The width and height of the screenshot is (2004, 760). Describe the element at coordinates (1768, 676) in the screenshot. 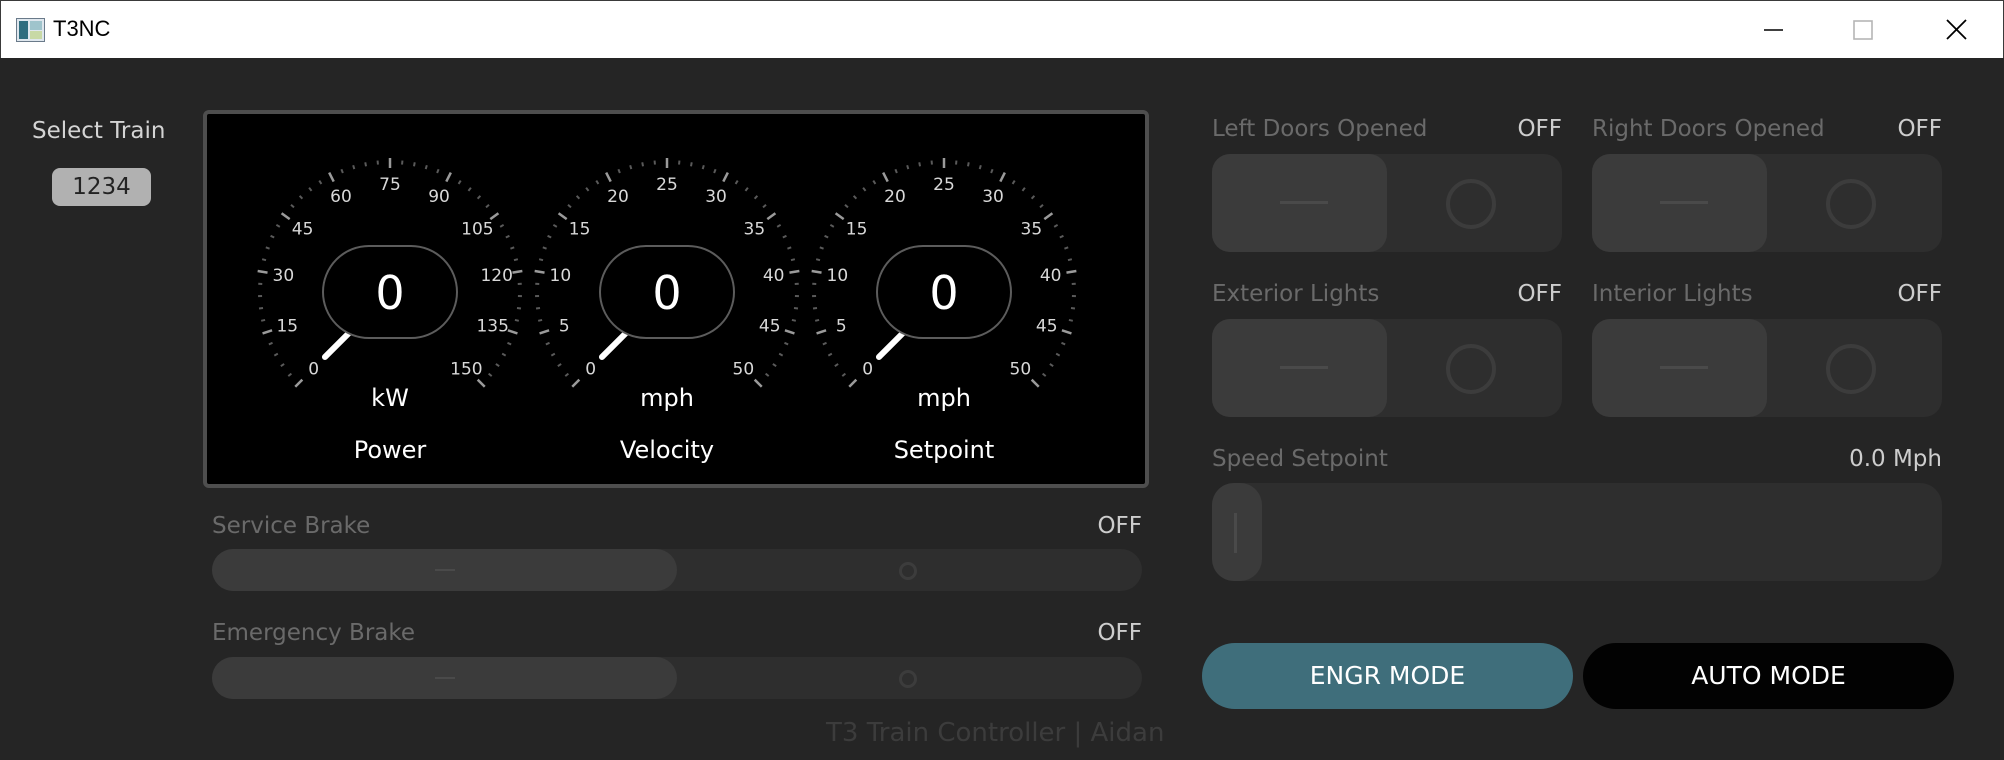

I see `auto-mode-button: AUTO MODE` at that location.